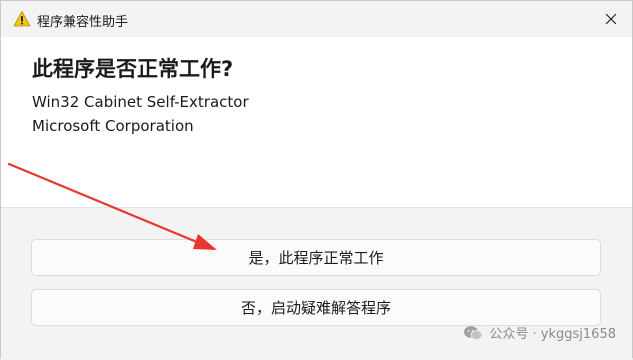 The width and height of the screenshot is (633, 360). What do you see at coordinates (473, 332) in the screenshot?
I see `wechat-icon` at bounding box center [473, 332].